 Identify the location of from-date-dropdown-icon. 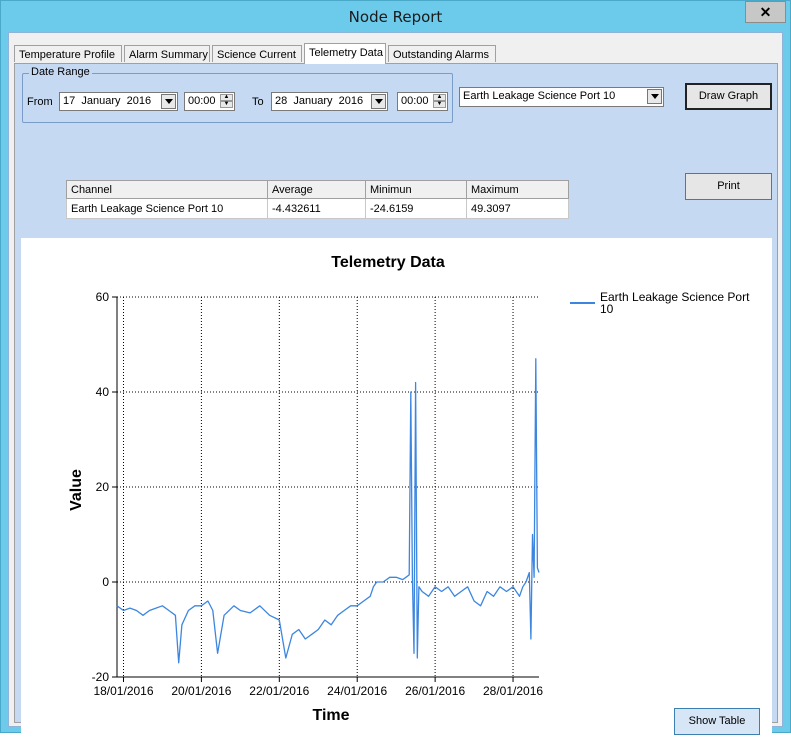
(168, 101).